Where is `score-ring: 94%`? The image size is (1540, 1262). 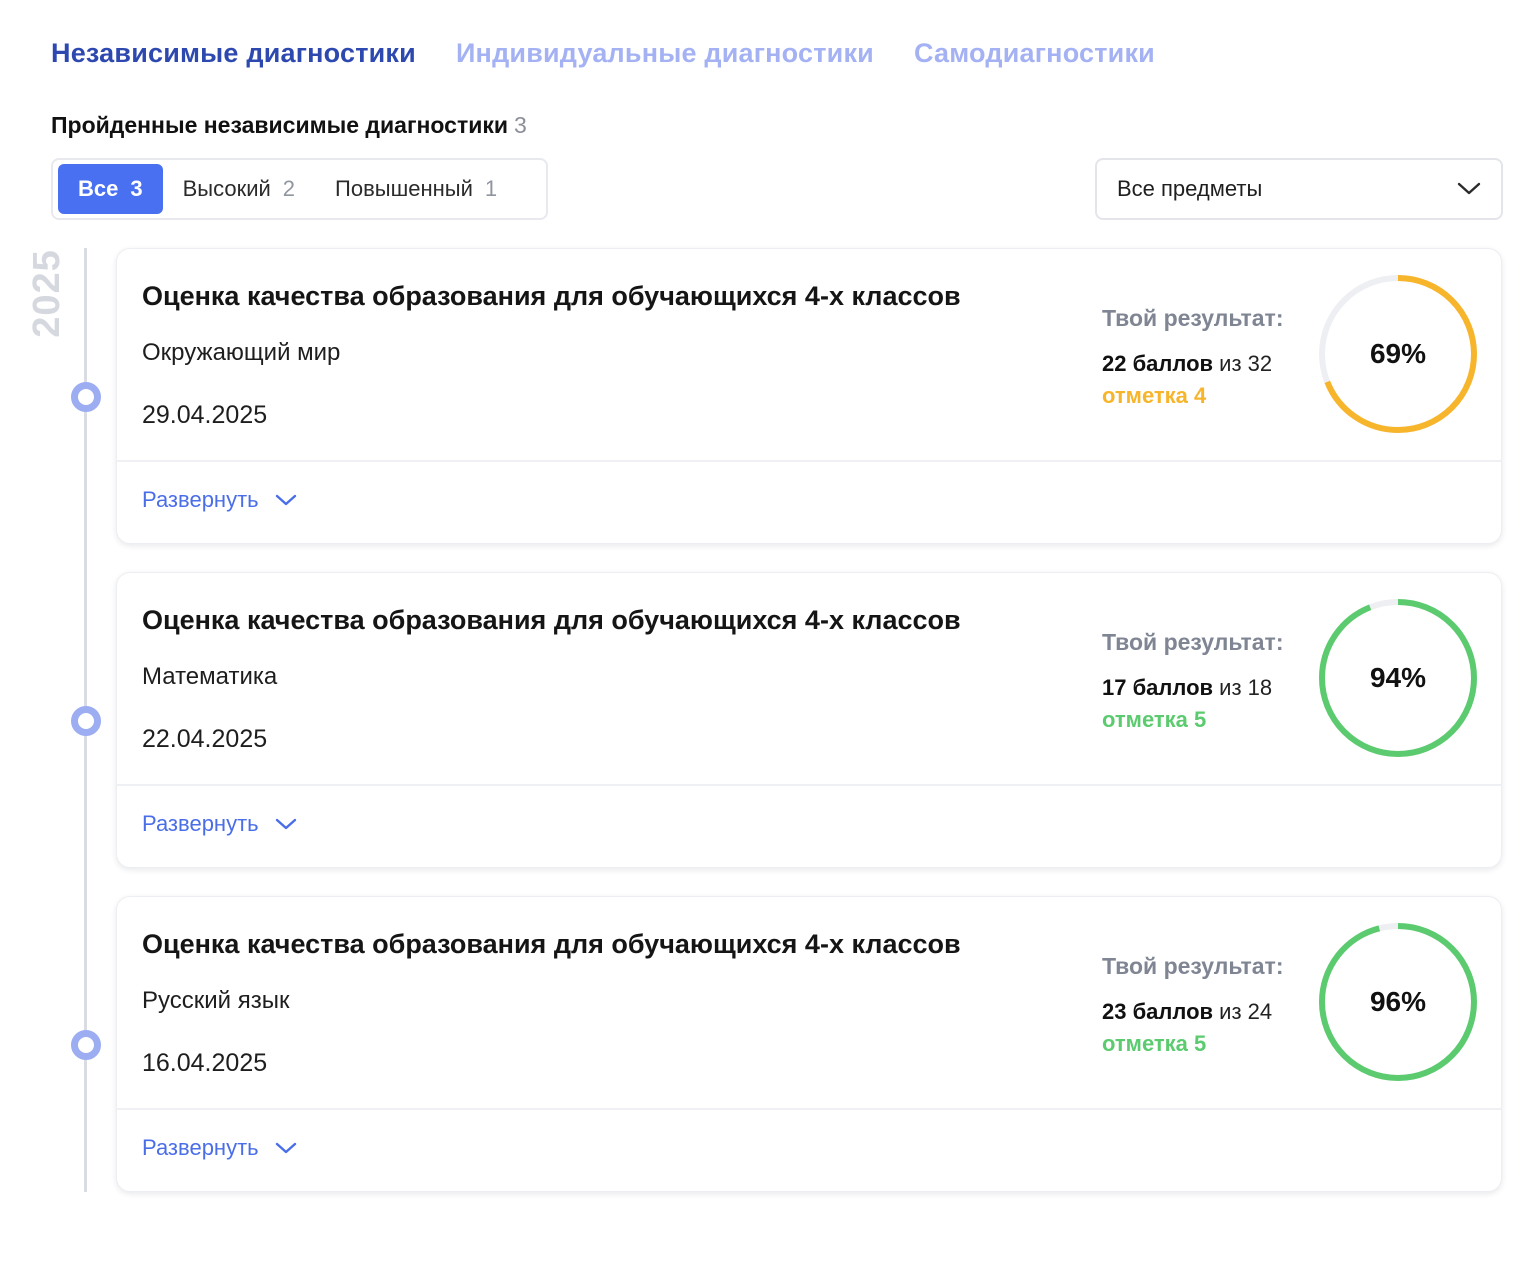
score-ring: 94% is located at coordinates (1398, 678).